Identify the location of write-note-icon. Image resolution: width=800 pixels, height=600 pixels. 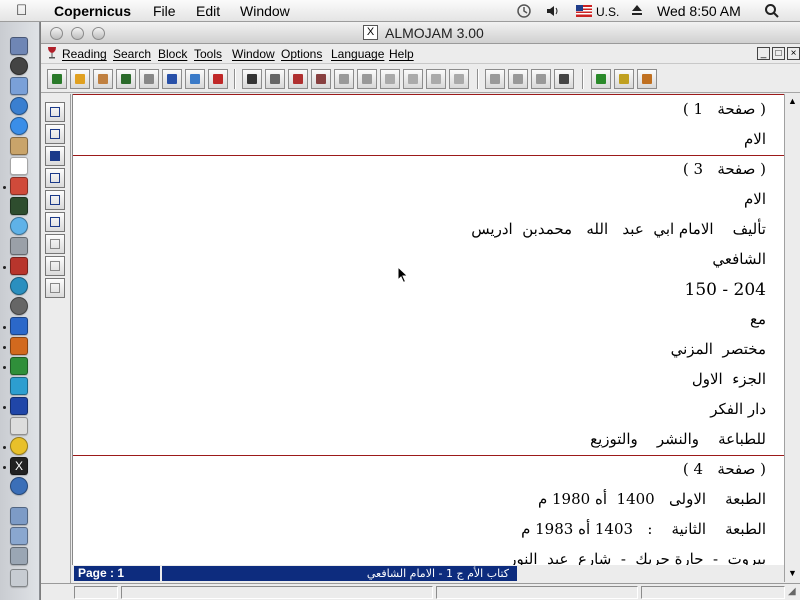
(55, 156).